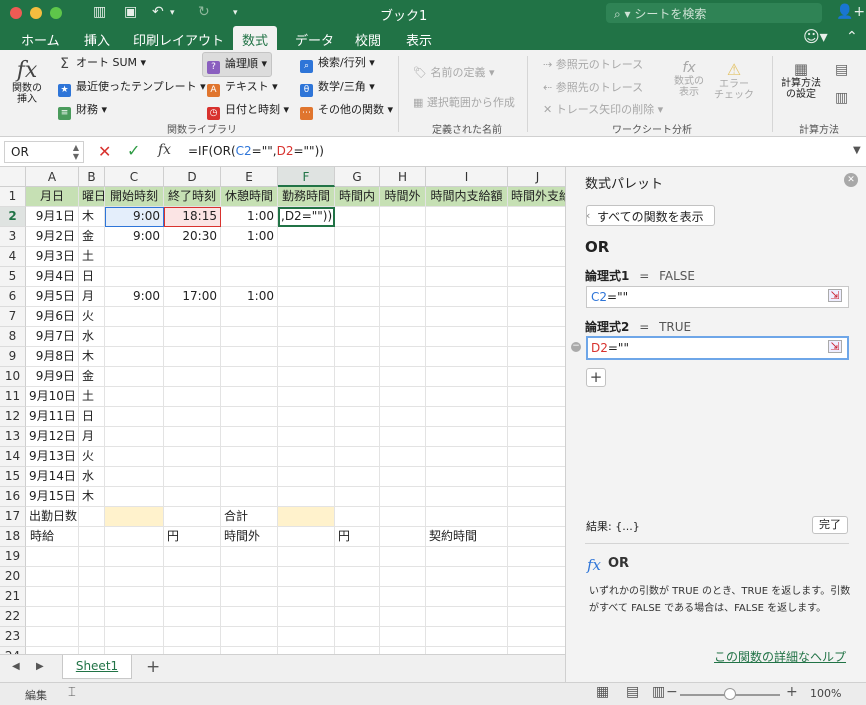 The image size is (866, 705). Describe the element at coordinates (357, 177) in the screenshot. I see `column-header-G: G` at that location.